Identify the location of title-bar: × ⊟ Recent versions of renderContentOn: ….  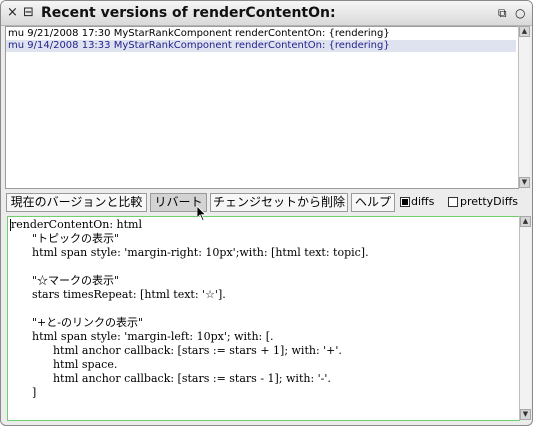
(266, 13).